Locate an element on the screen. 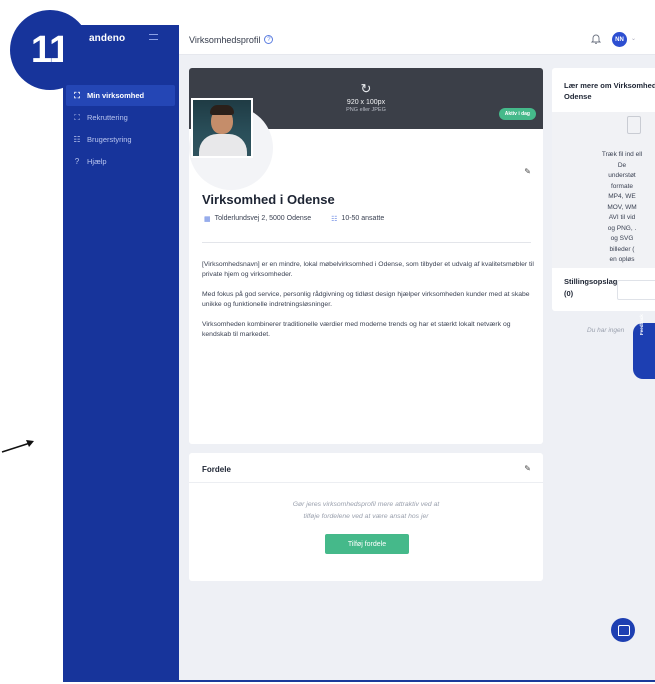  sidebar-item-min-virksomhed: ⛶ Min virksomhed is located at coordinates (120, 95).